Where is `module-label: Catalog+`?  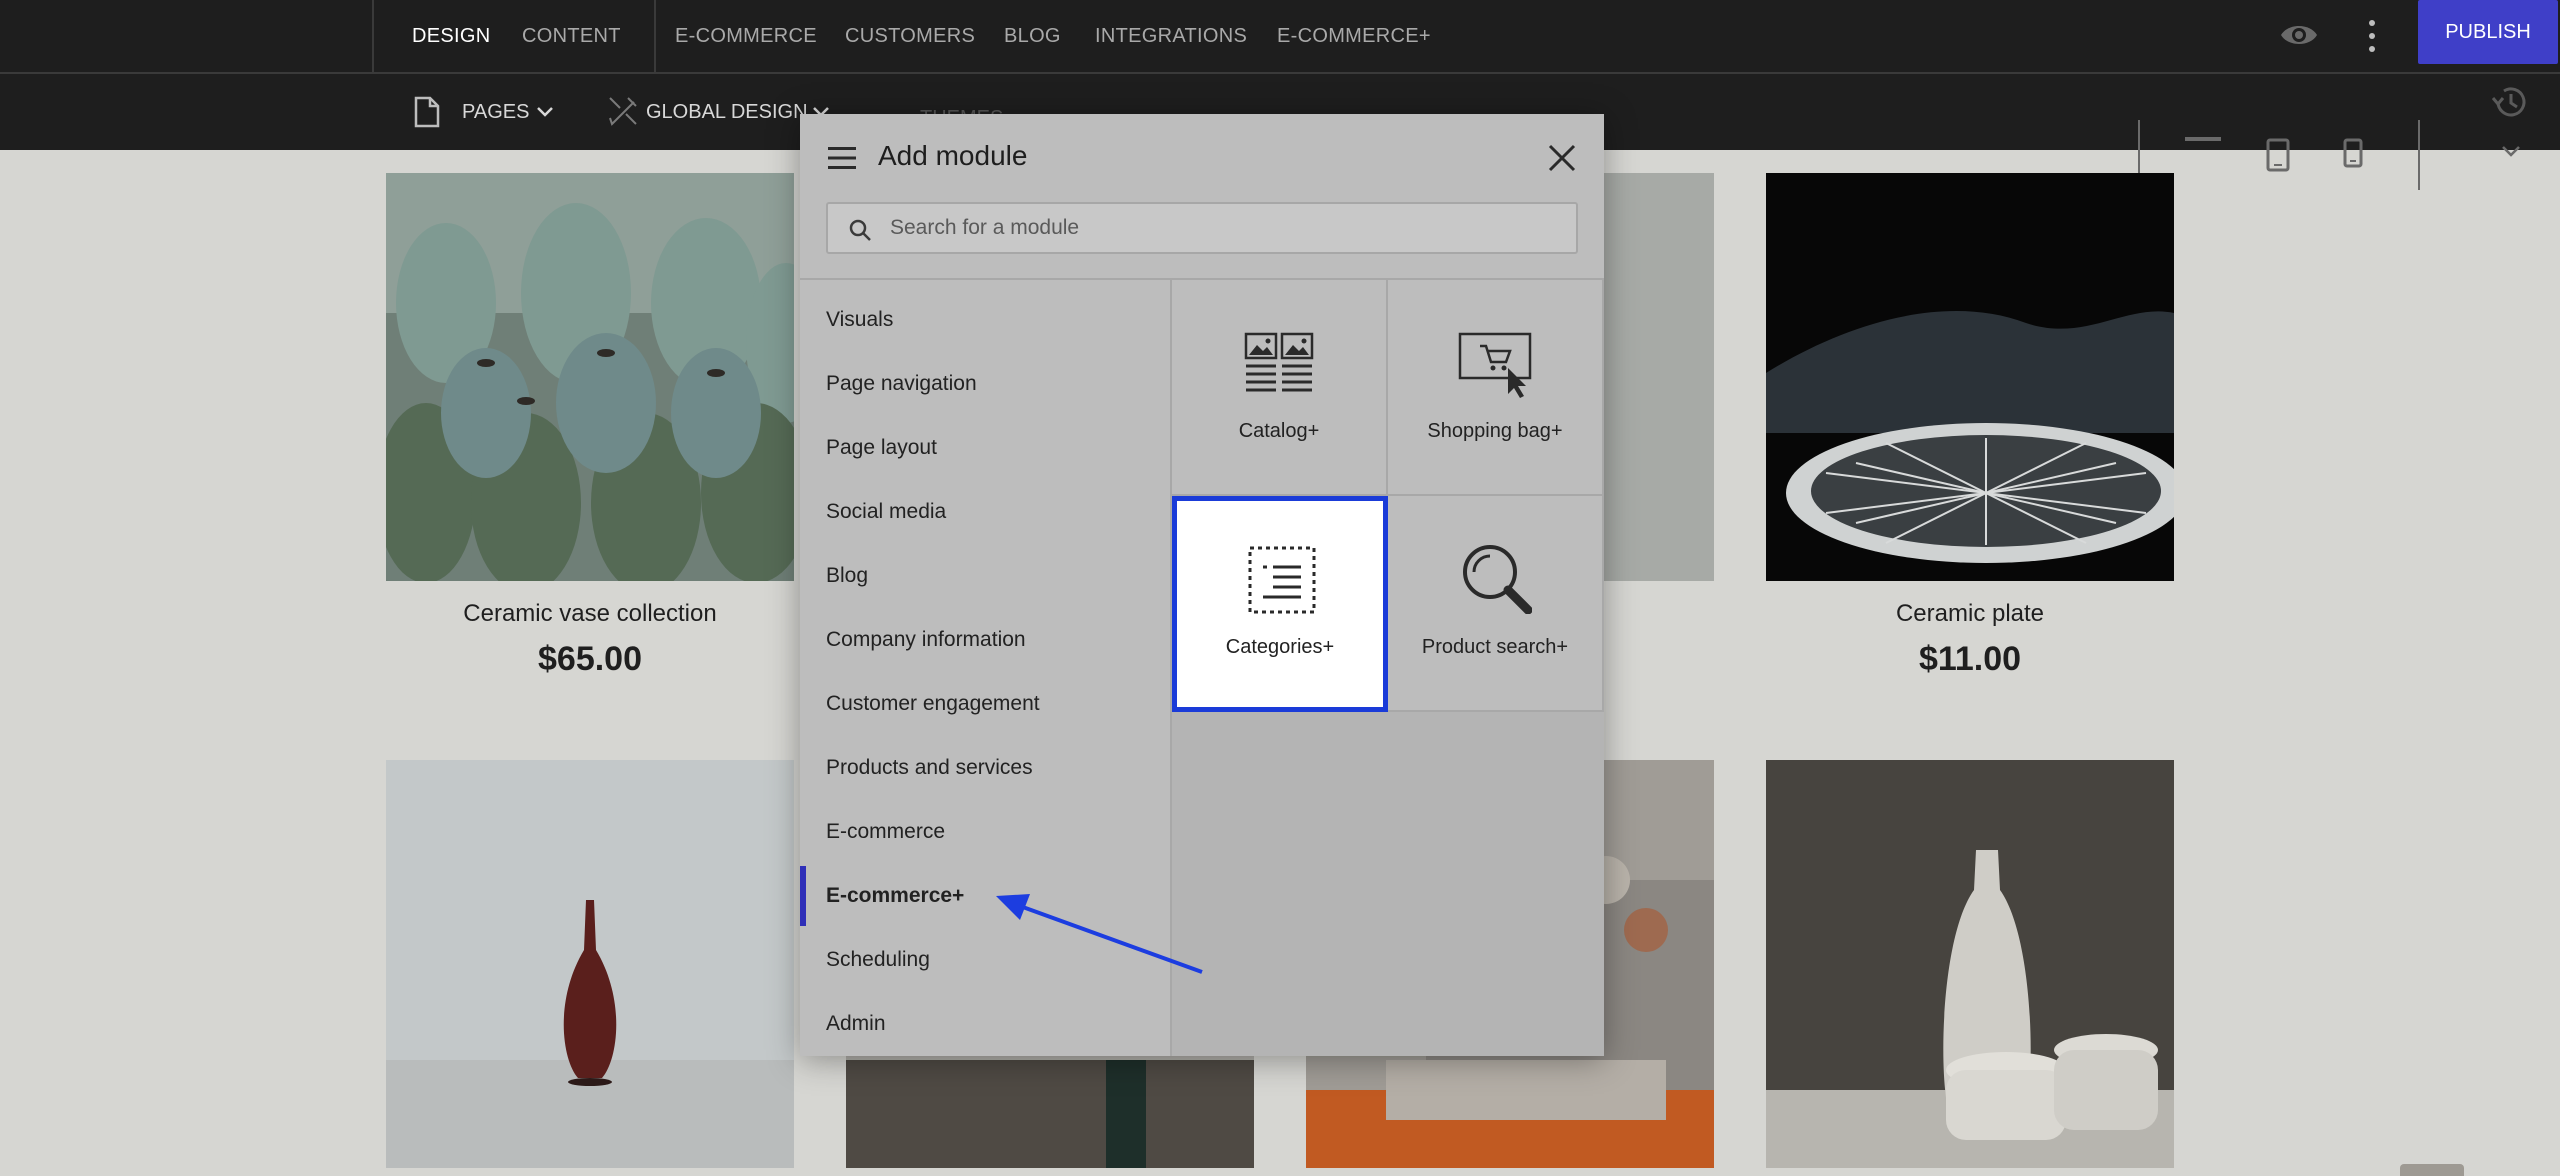
module-label: Catalog+ is located at coordinates (1279, 431).